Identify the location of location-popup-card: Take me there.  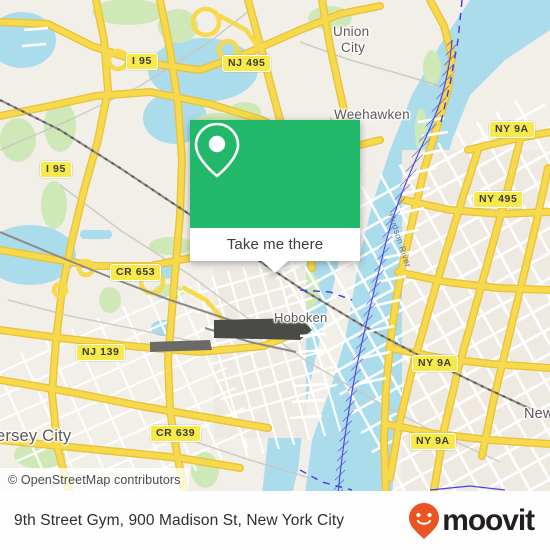
(275, 196).